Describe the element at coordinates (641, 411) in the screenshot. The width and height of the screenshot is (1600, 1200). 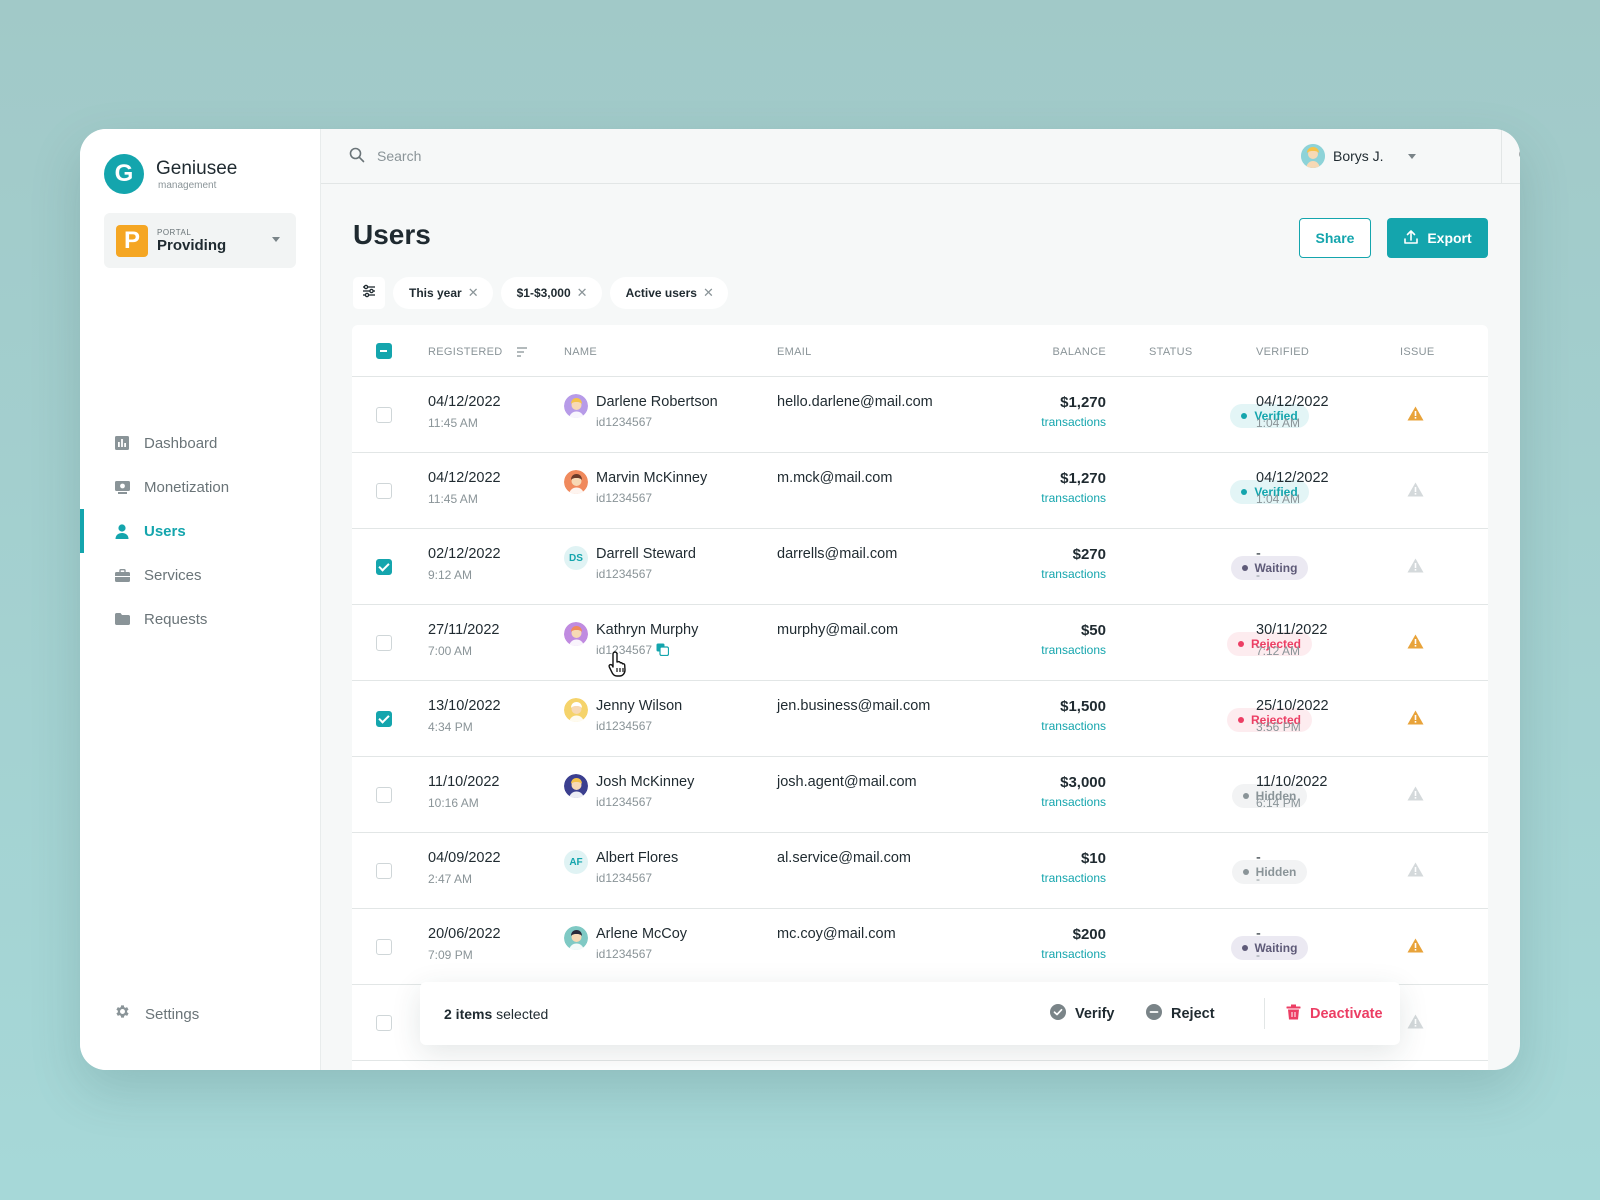
I see `name-cell: Darlene Robertson id1234567` at that location.